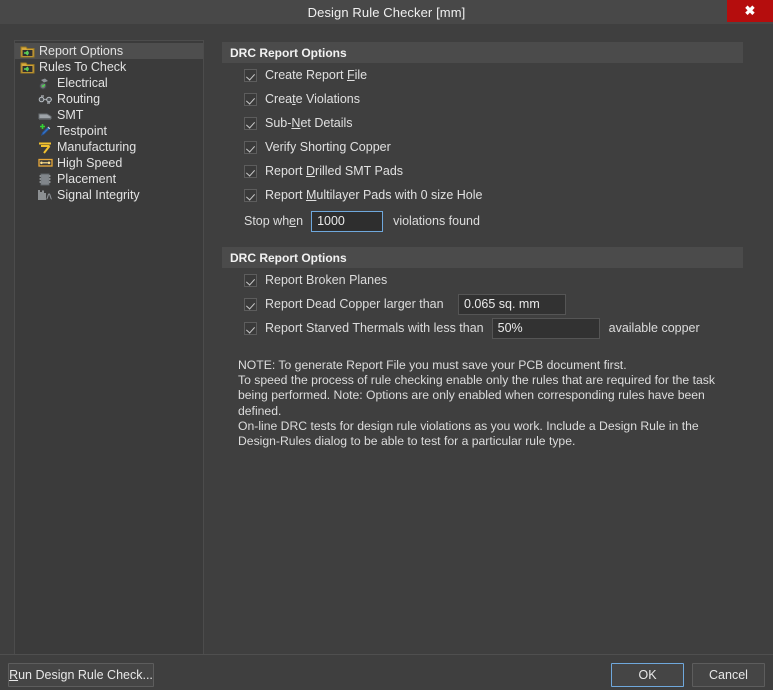 This screenshot has height=690, width=773. I want to click on checkbox-report-multilayer-pads-with-0-size-hole, so click(250, 195).